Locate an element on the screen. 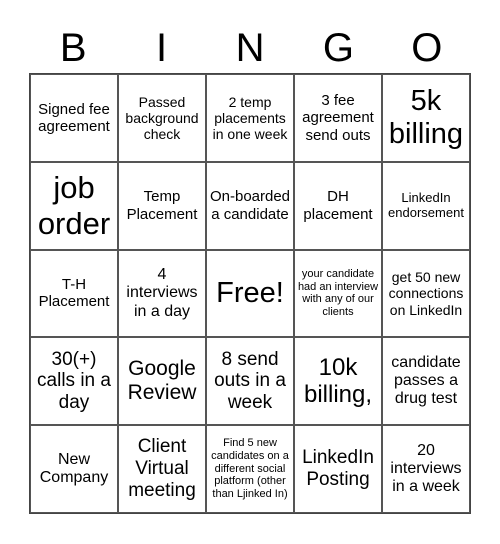  bingo-cell: 8 send outs in a week is located at coordinates (250, 381).